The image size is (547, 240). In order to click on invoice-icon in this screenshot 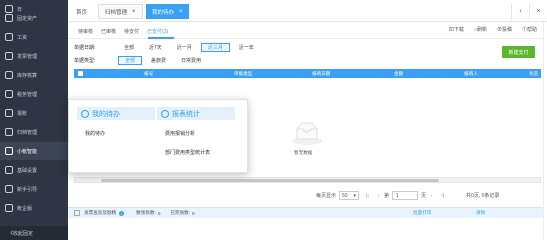, I will do `click(9, 56)`.